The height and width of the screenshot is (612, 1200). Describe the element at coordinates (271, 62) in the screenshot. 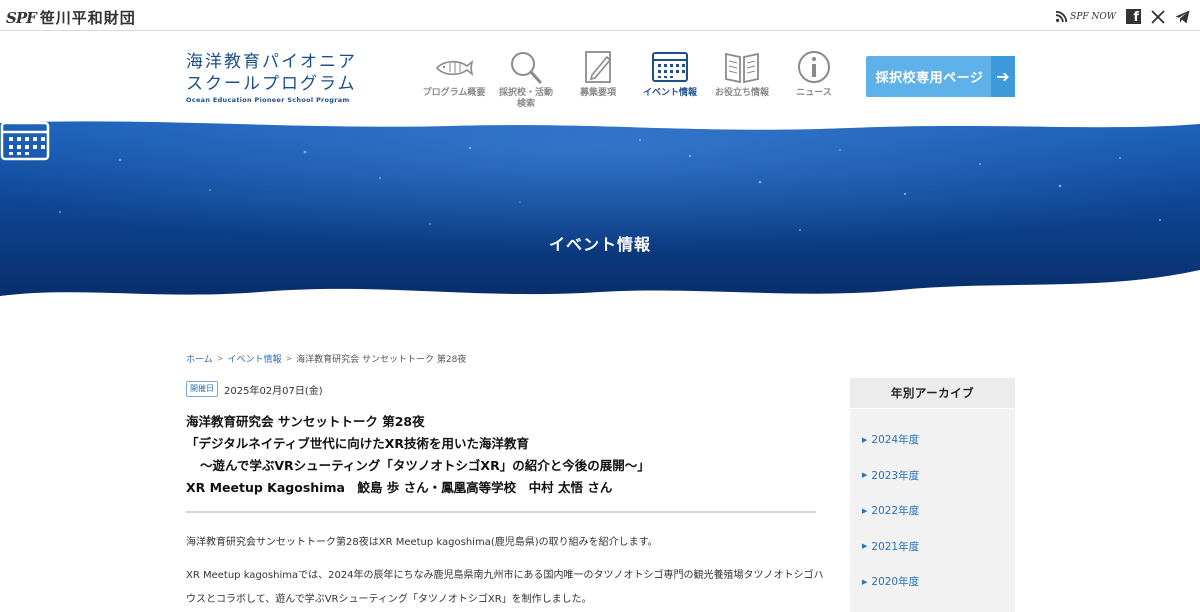

I see `site-title-line1: 海洋教育パイオニア` at that location.